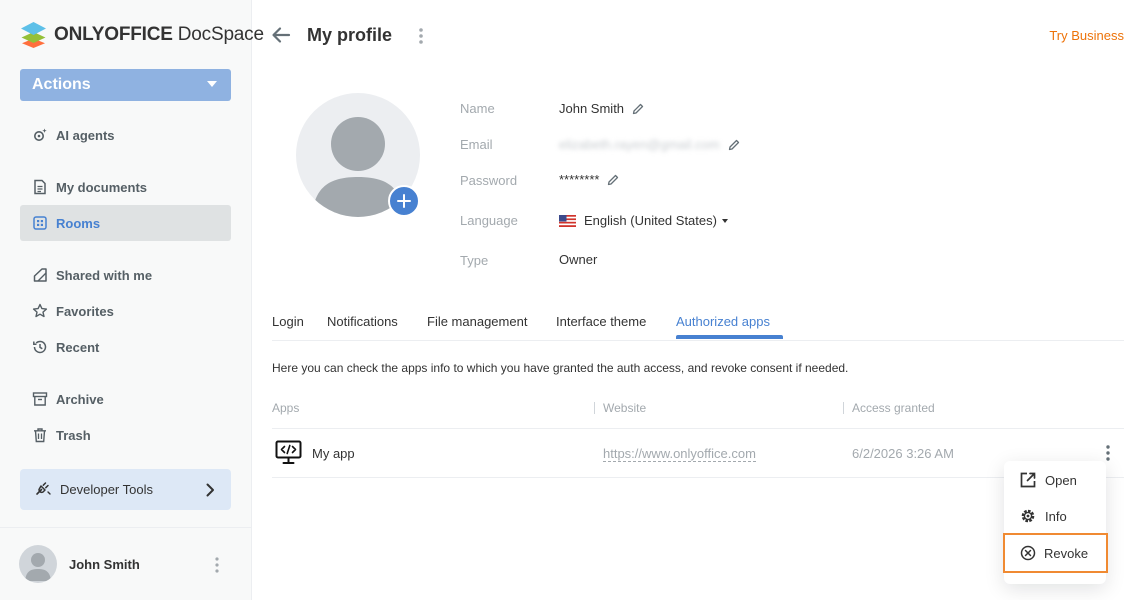 The image size is (1144, 600). What do you see at coordinates (73, 435) in the screenshot?
I see `sidebar-item-label: Trash` at bounding box center [73, 435].